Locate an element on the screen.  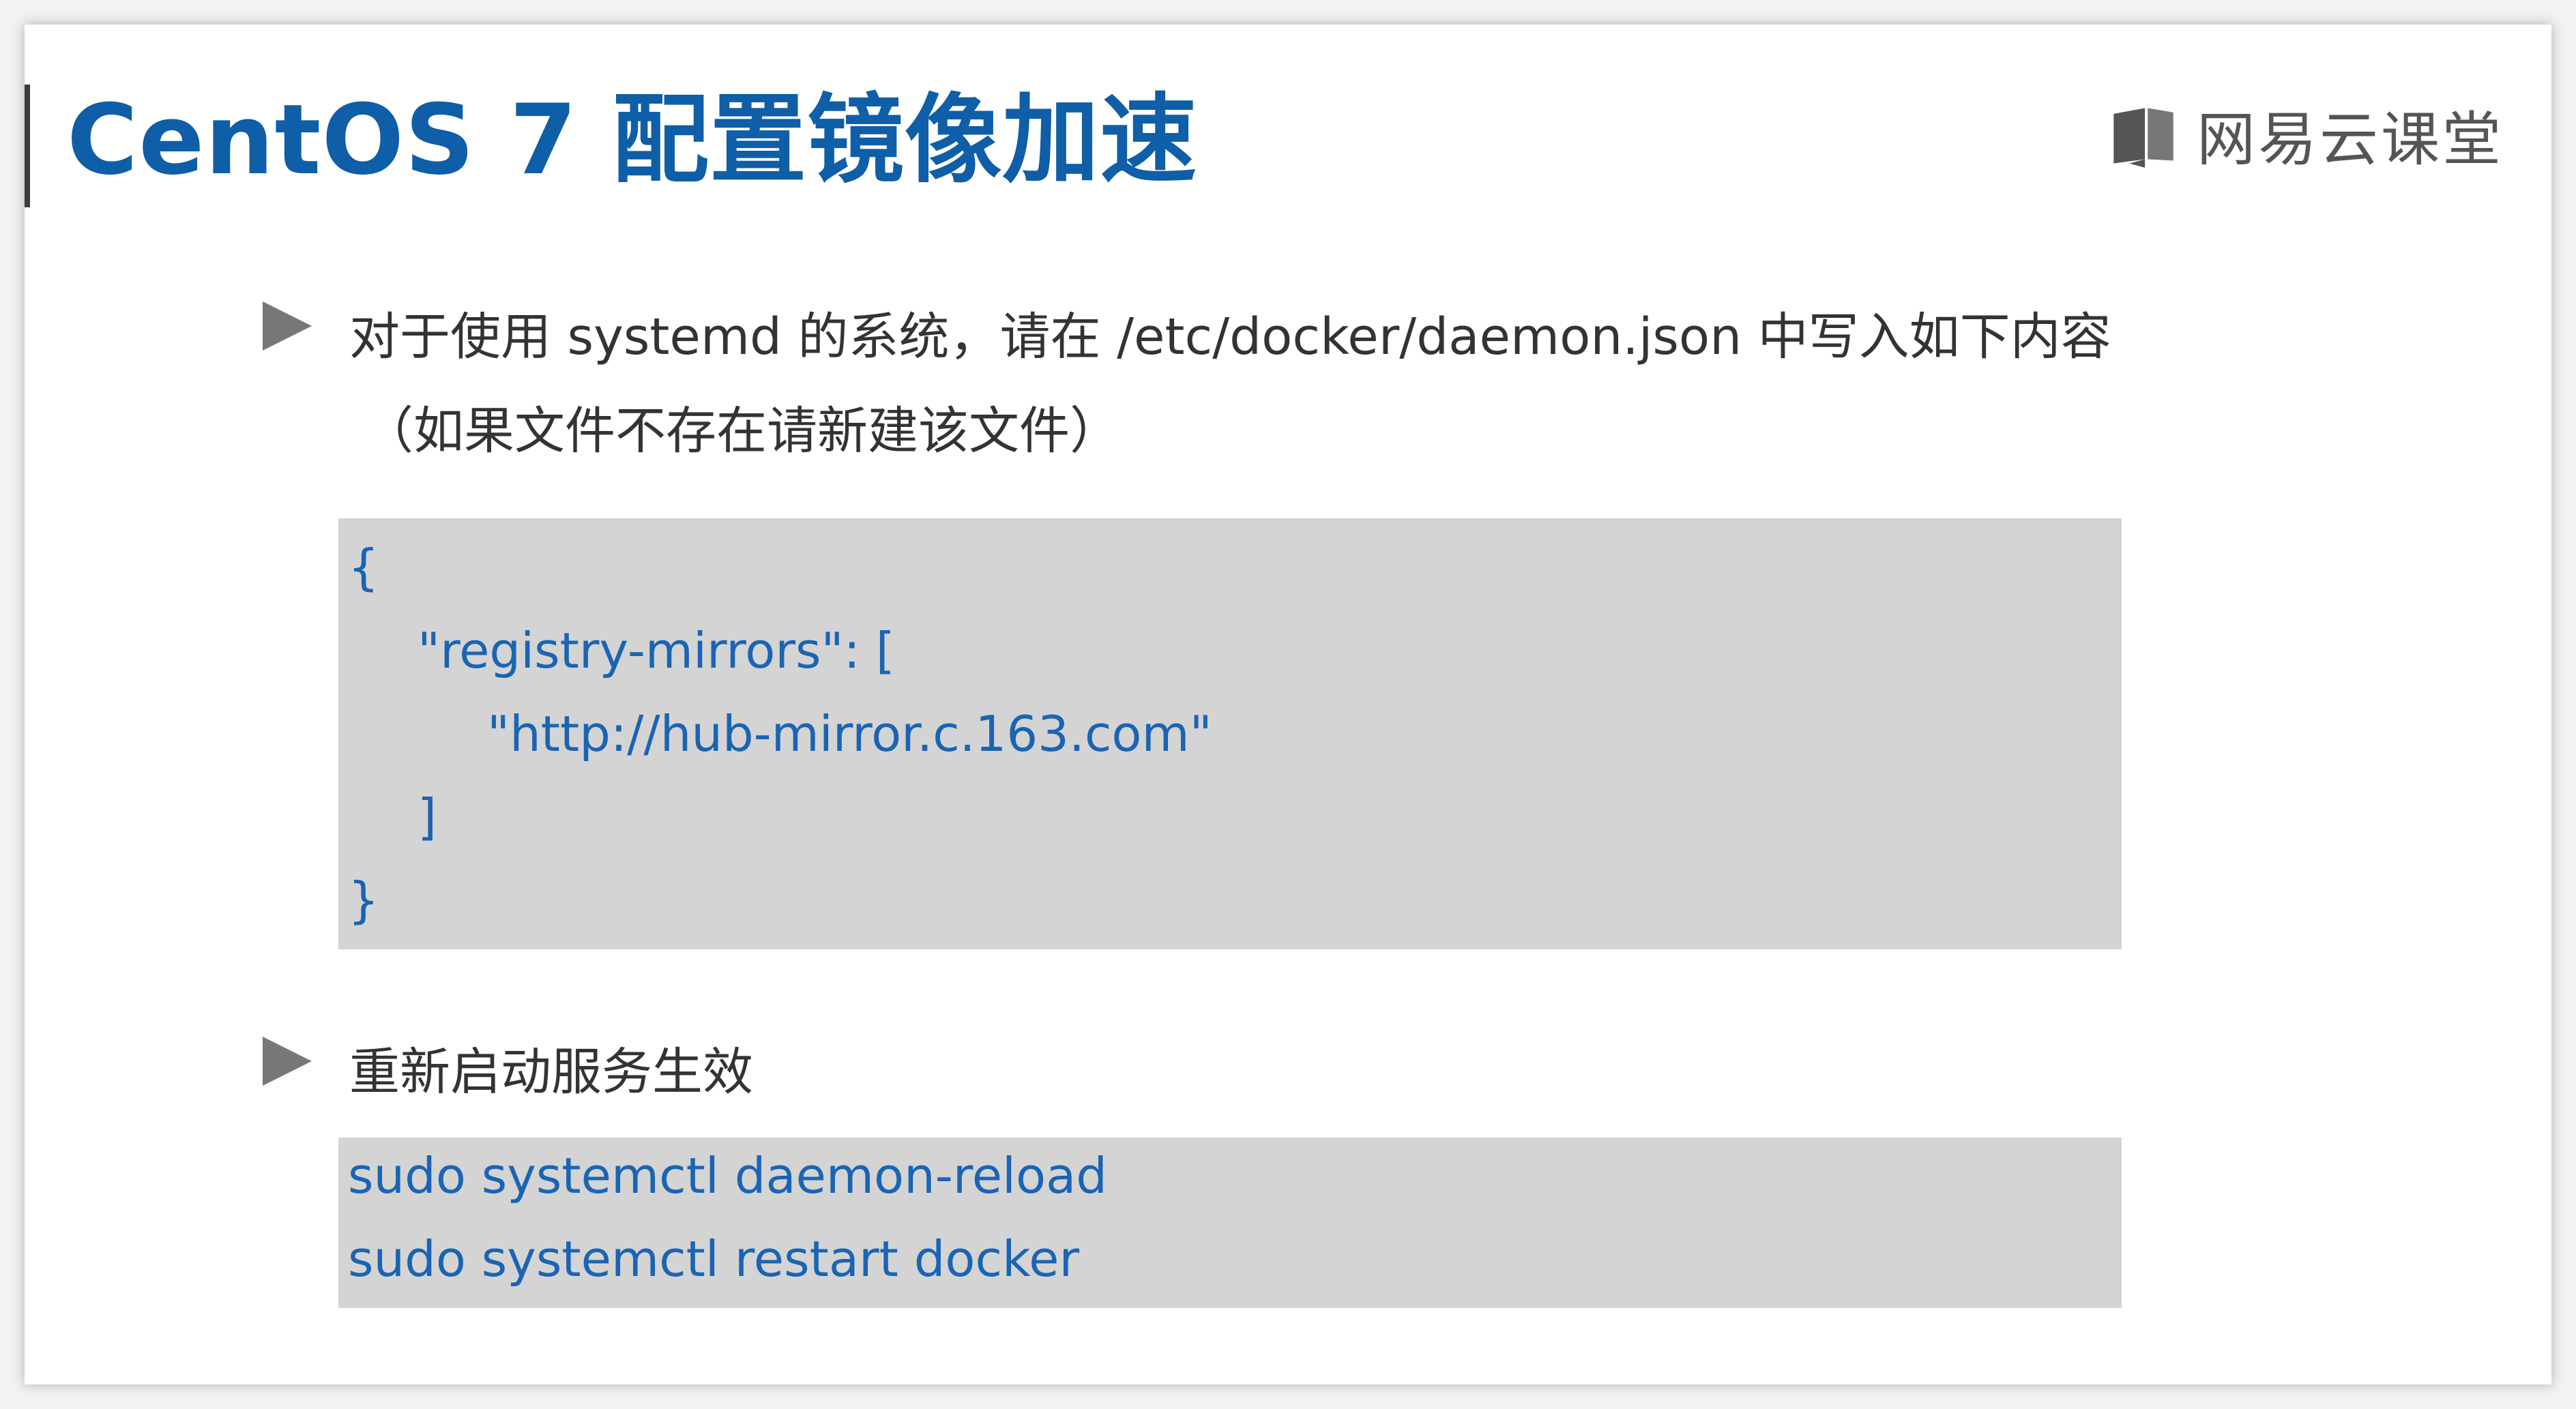
code-line: sudo systemctl restart docker is located at coordinates (714, 1259).